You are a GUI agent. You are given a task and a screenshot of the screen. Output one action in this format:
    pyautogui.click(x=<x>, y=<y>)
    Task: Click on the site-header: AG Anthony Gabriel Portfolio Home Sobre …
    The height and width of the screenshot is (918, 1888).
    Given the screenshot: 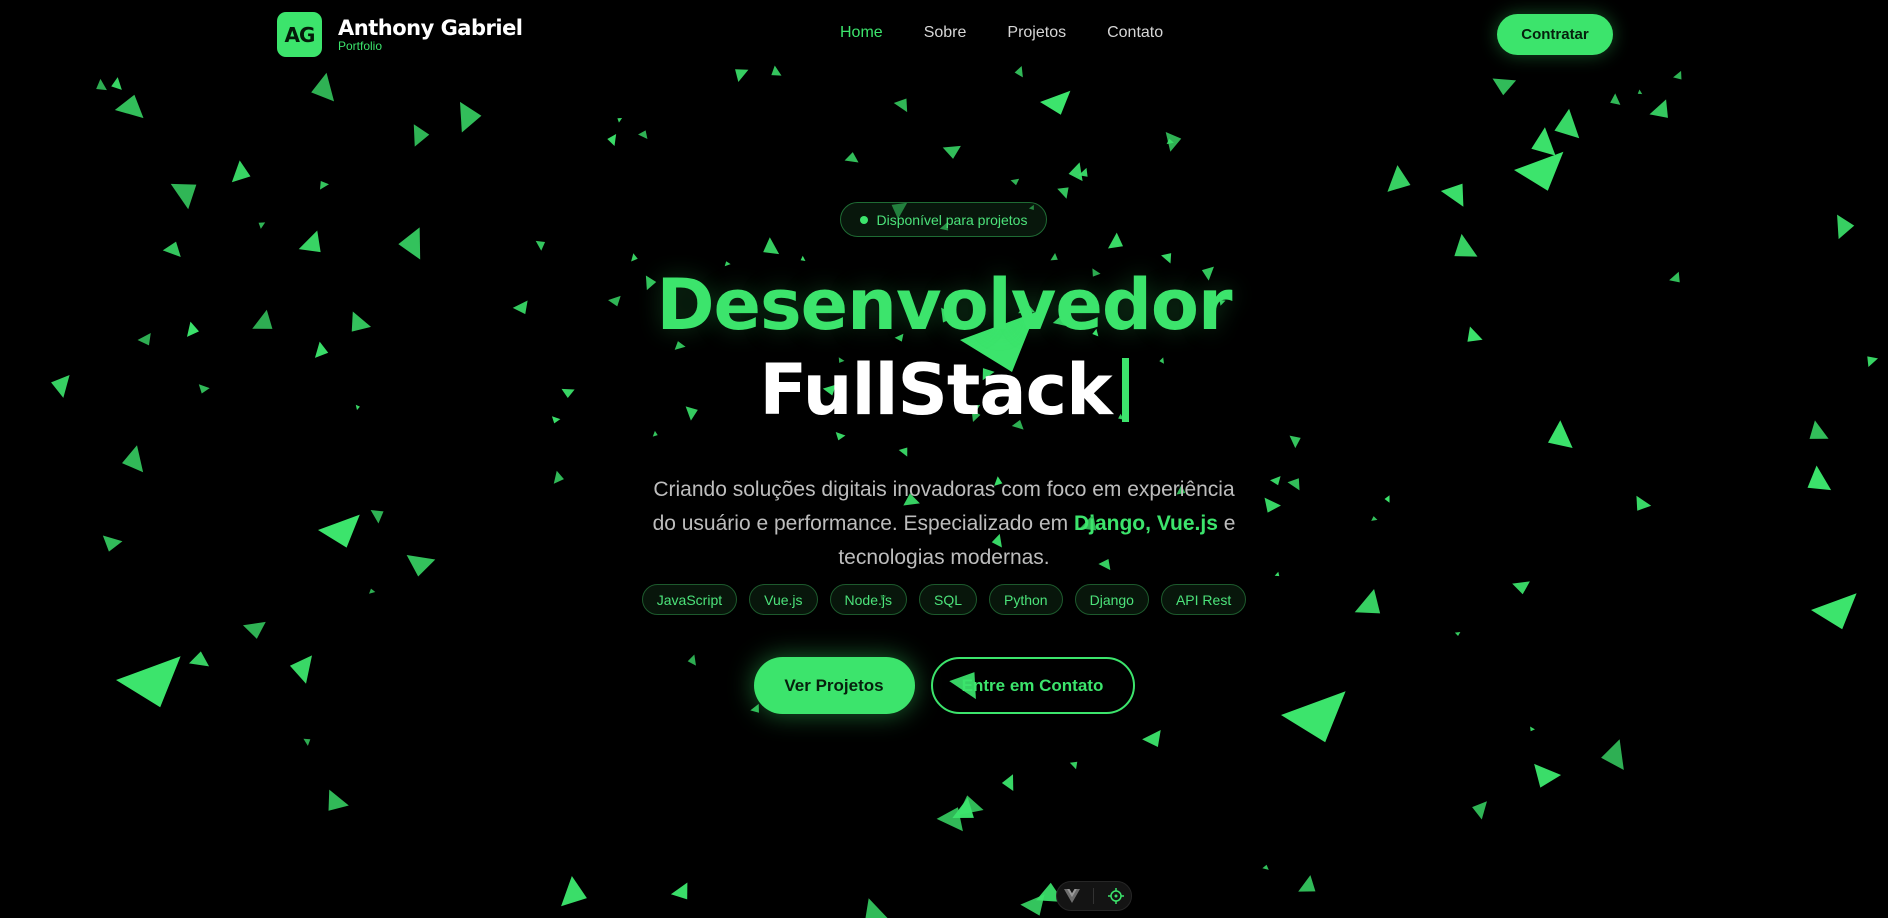 What is the action you would take?
    pyautogui.click(x=944, y=35)
    